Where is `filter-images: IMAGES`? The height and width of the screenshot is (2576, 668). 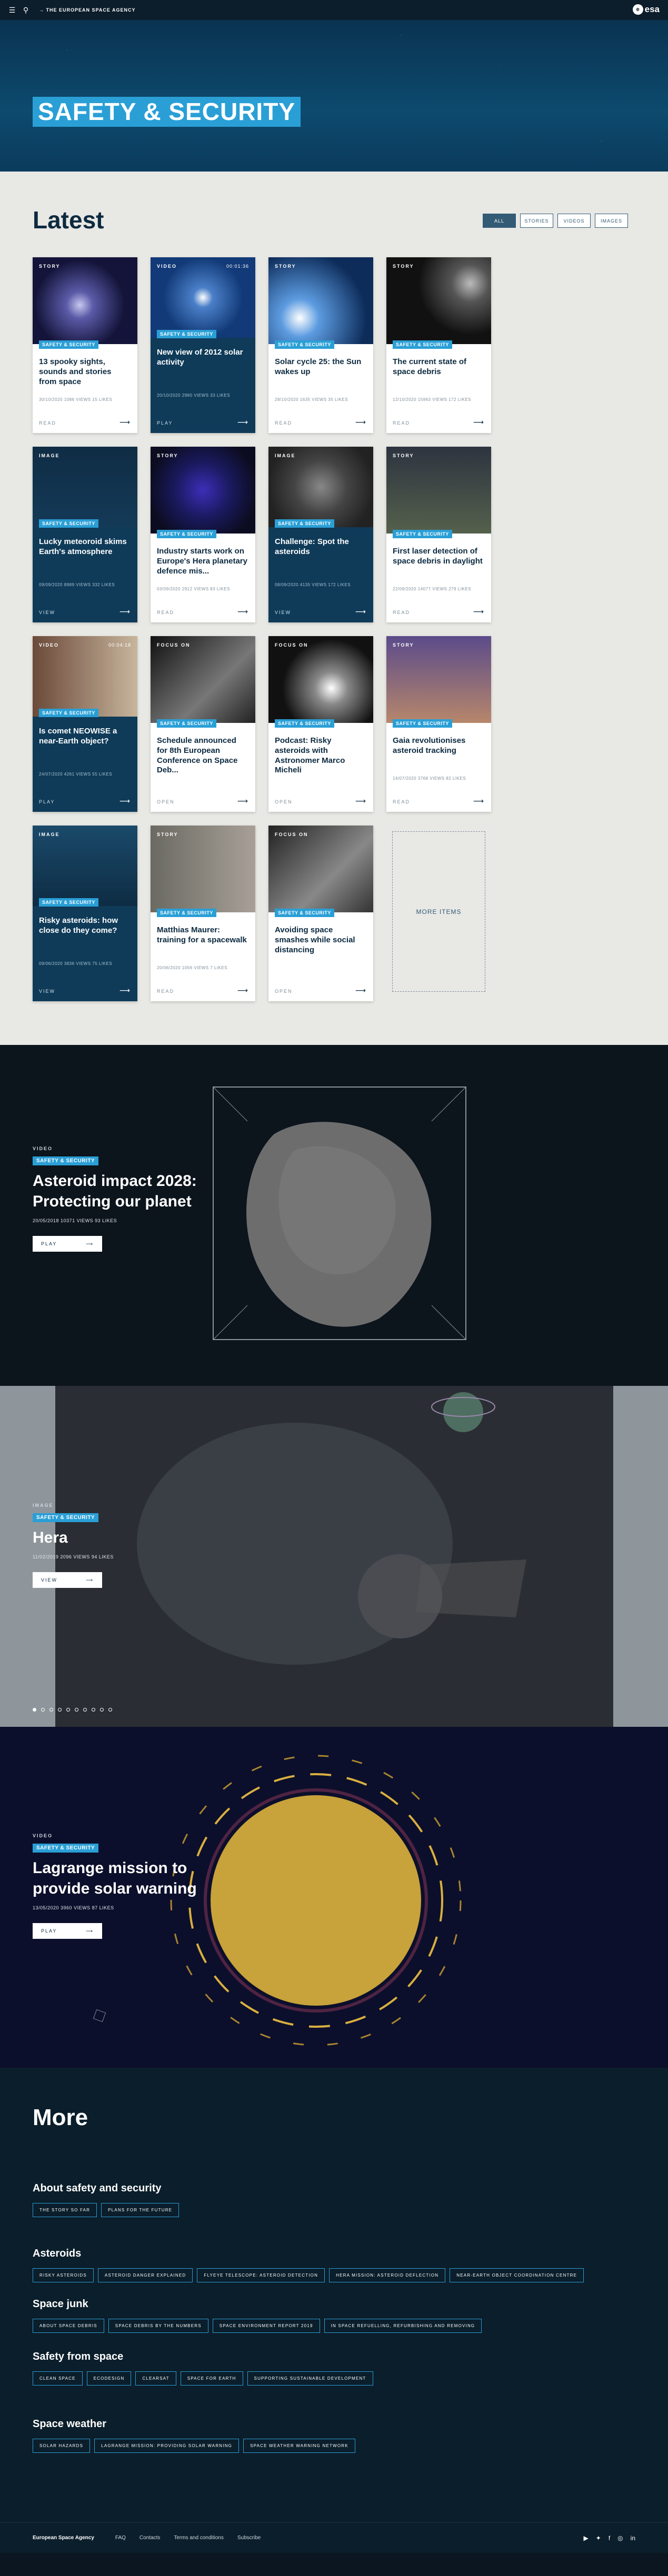
filter-images: IMAGES is located at coordinates (611, 221).